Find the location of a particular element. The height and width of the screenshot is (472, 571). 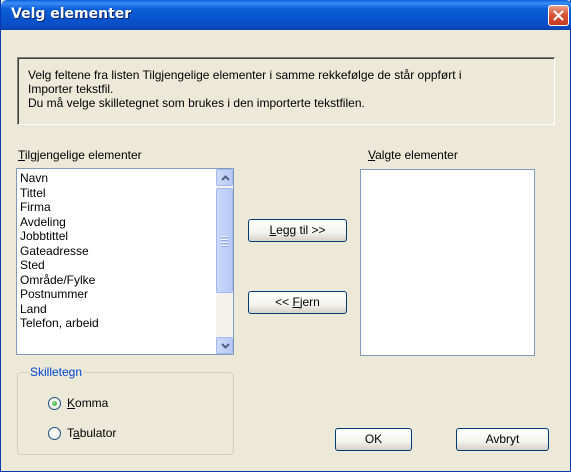

radio-comma-label: Komma is located at coordinates (87, 403).